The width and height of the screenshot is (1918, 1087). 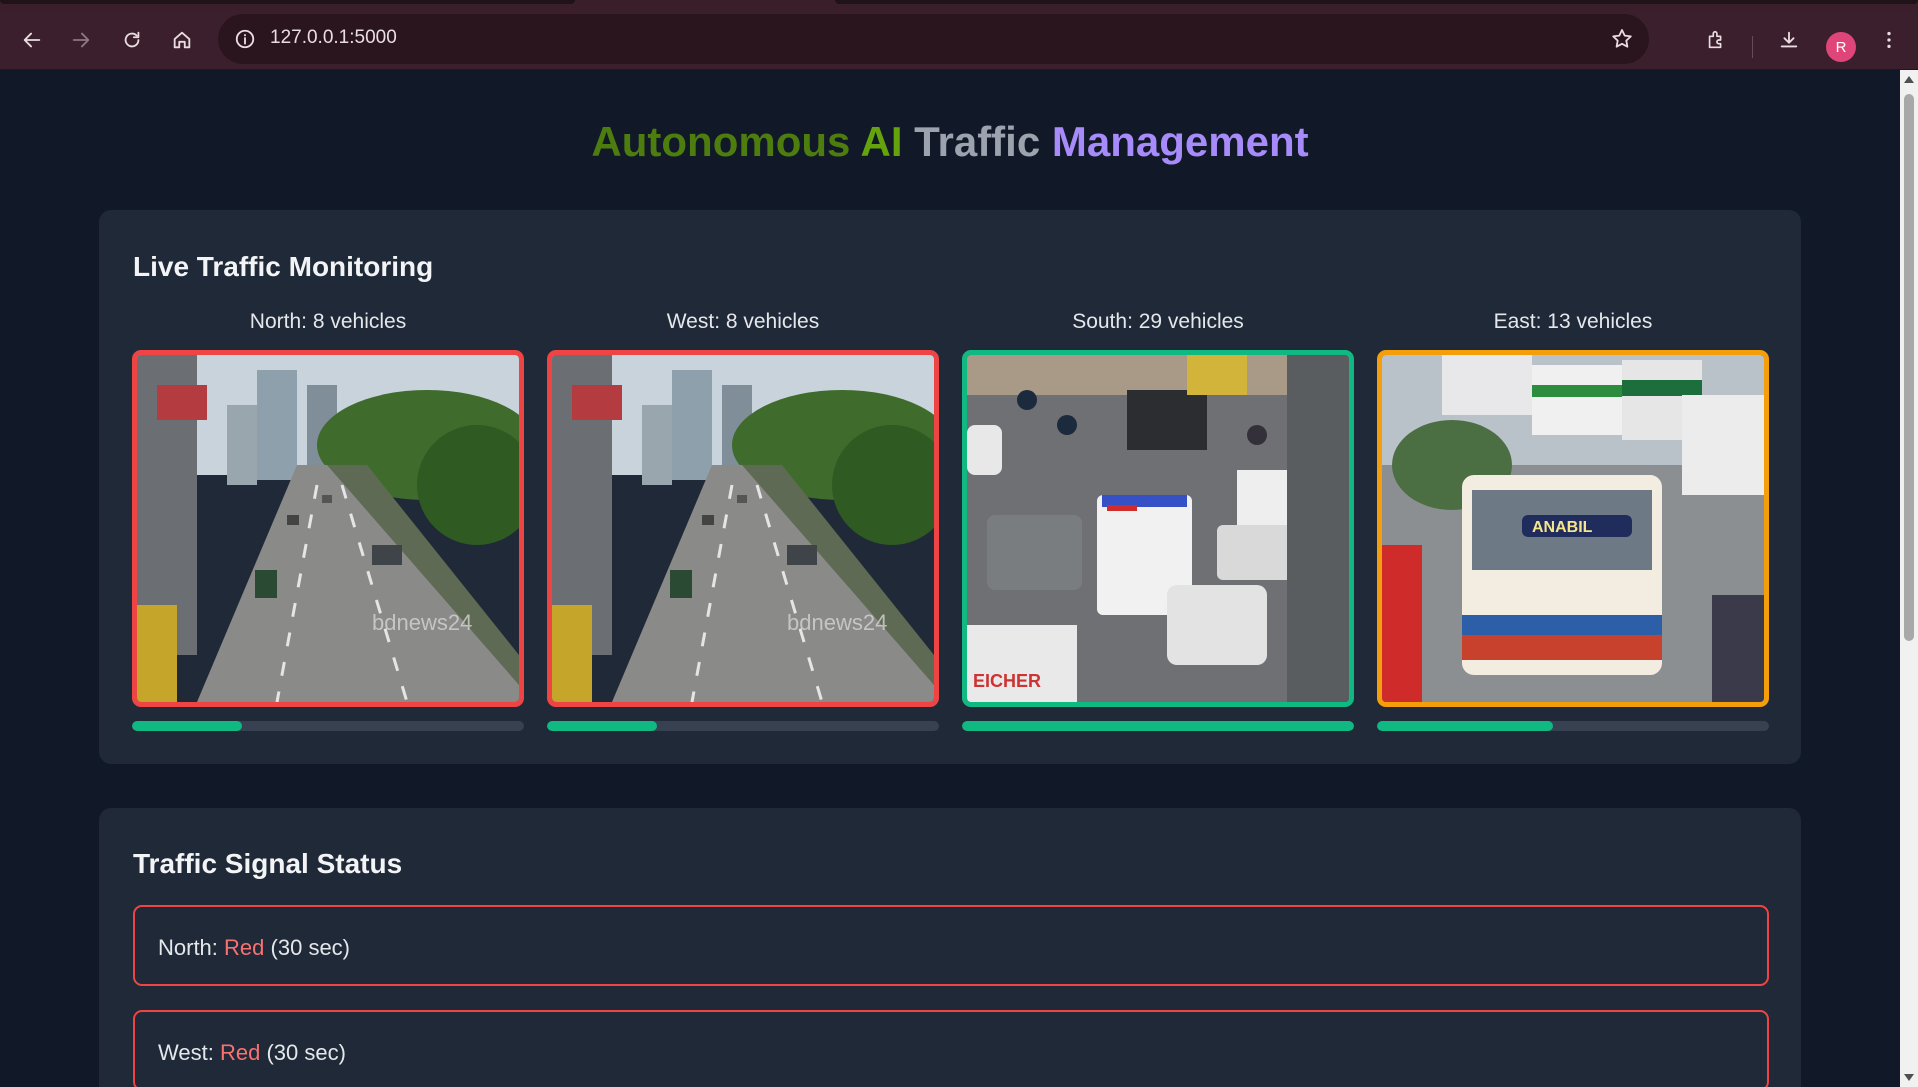 I want to click on tab-left-edge, so click(x=287, y=2).